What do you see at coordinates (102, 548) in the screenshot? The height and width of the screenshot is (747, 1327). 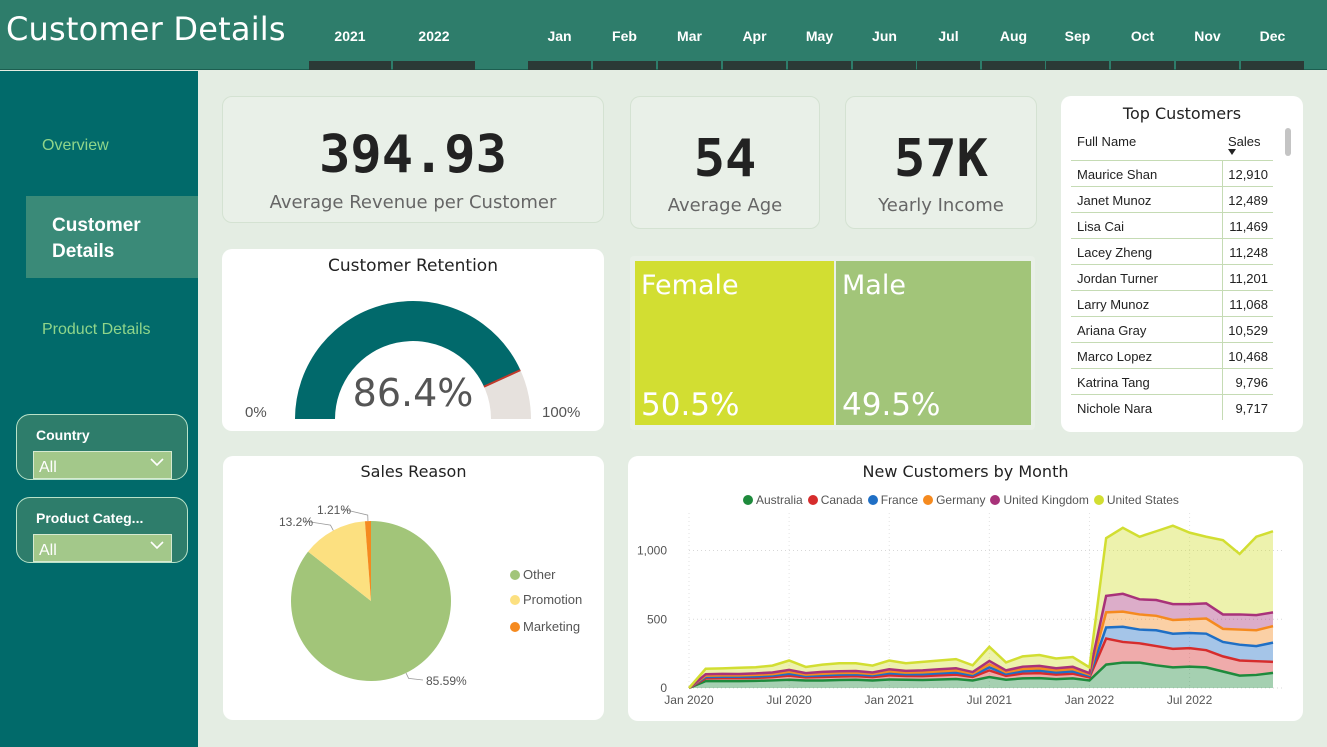 I see `product-category-dropdown: All` at bounding box center [102, 548].